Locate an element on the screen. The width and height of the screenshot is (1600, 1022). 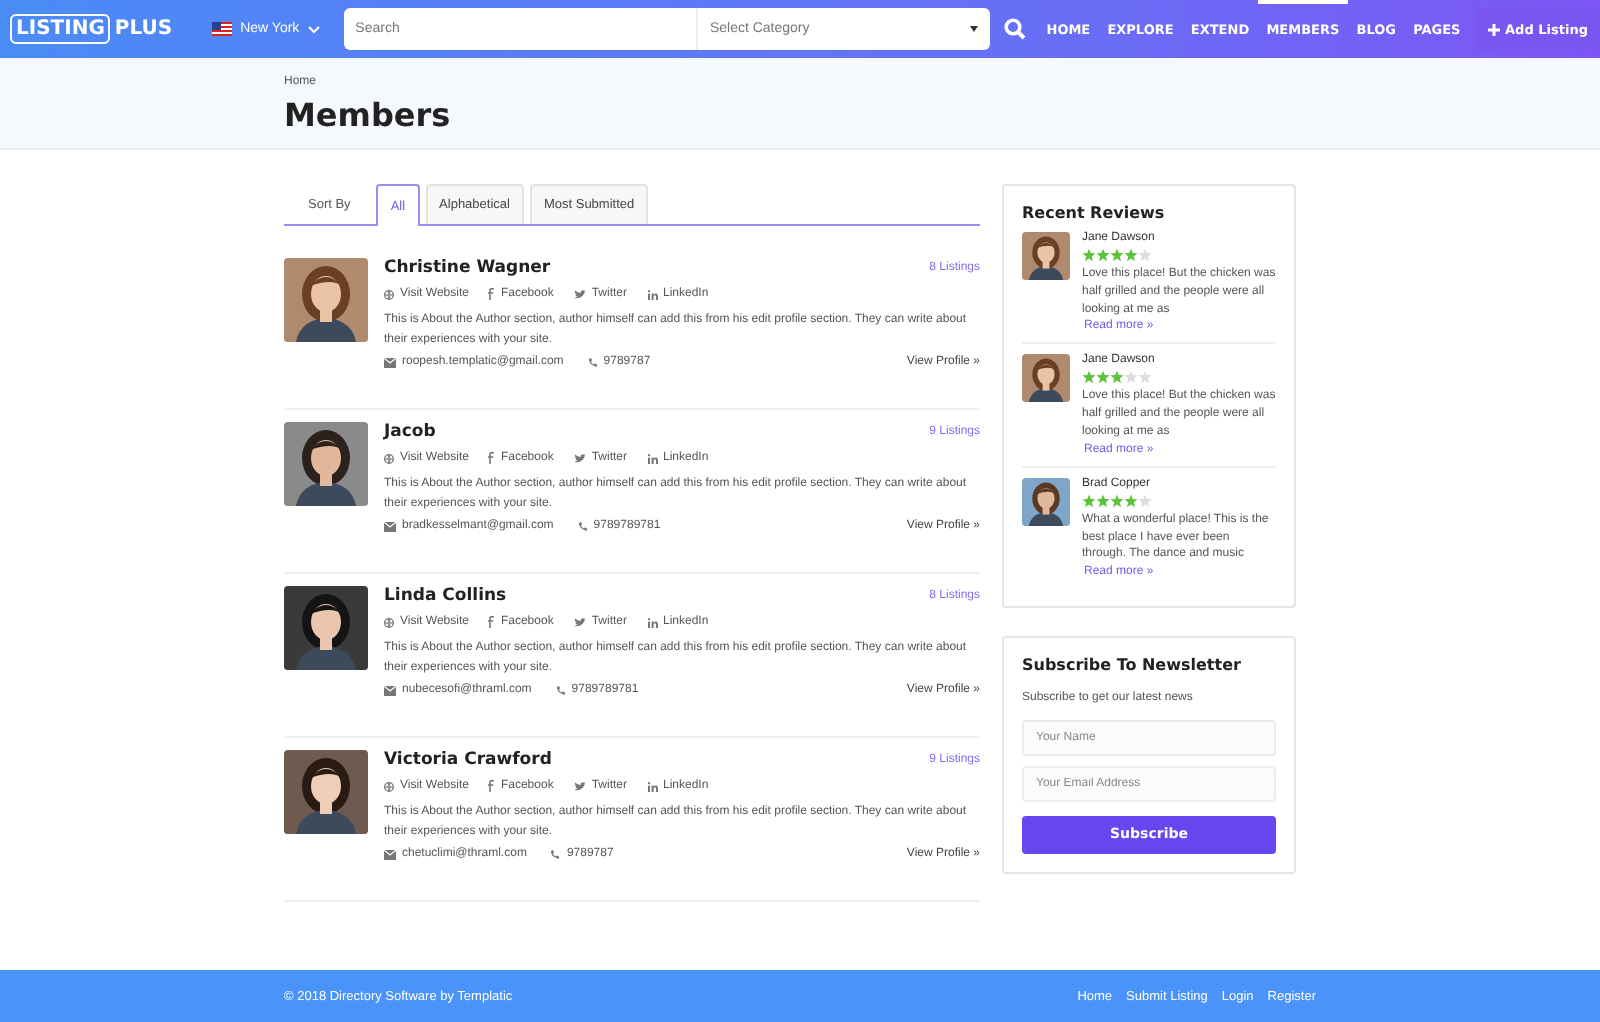
page-title: Members is located at coordinates (368, 115).